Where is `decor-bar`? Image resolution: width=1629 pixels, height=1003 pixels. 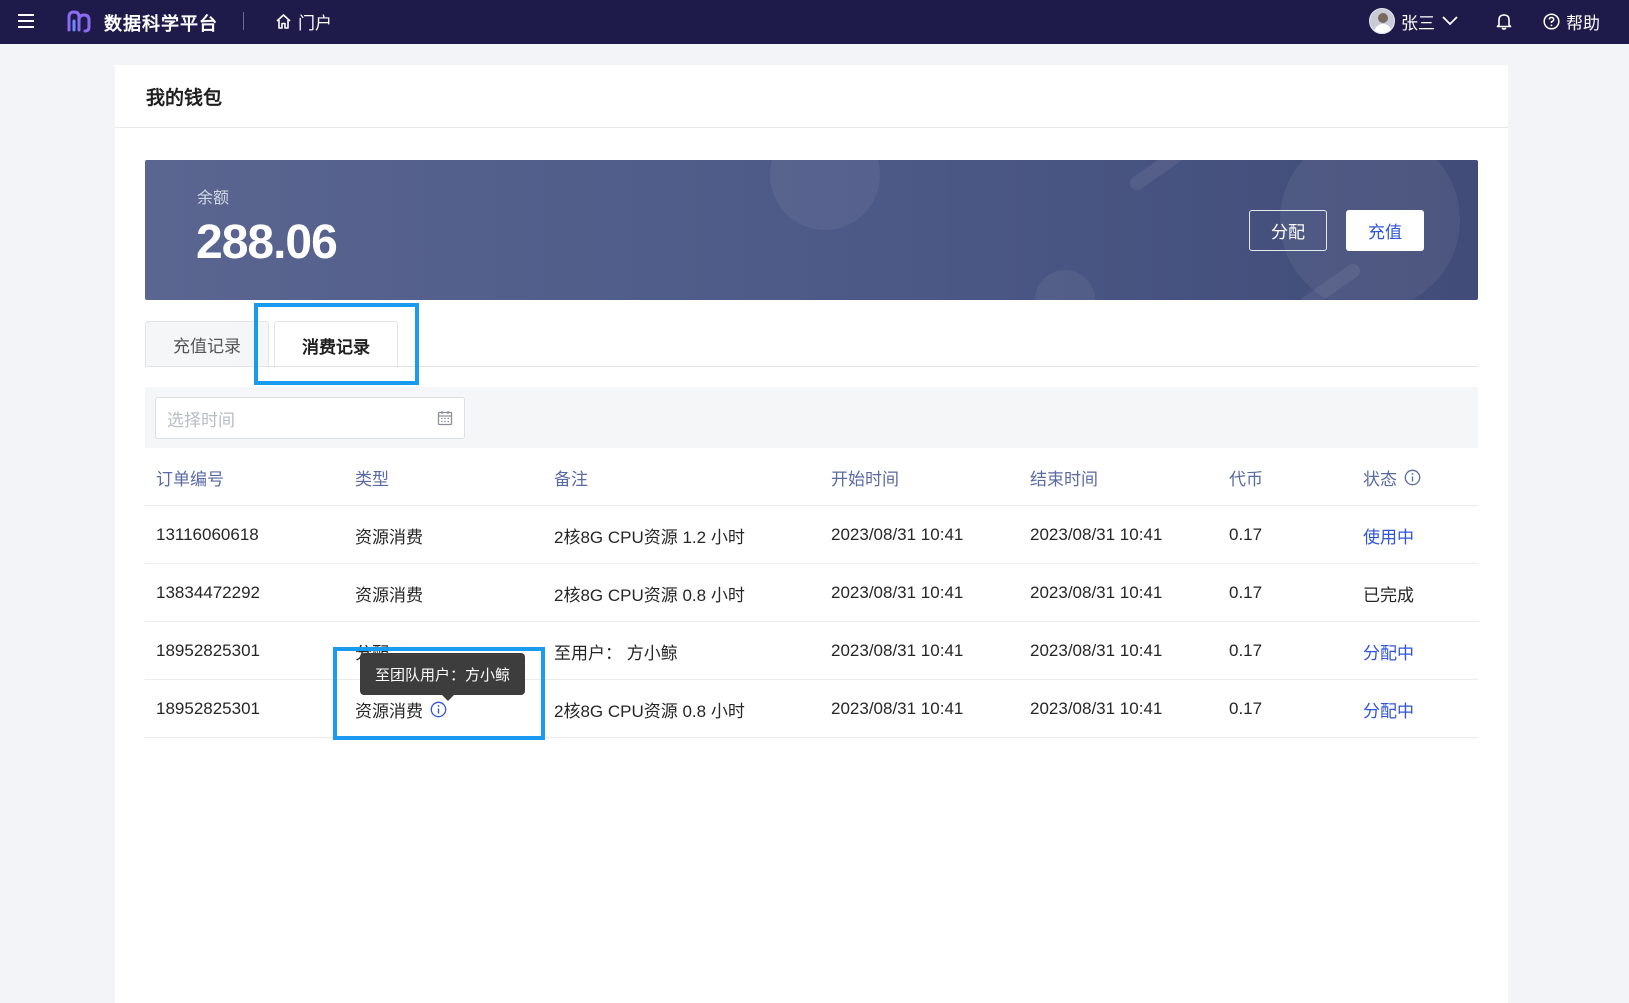
decor-bar is located at coordinates (1160, 176).